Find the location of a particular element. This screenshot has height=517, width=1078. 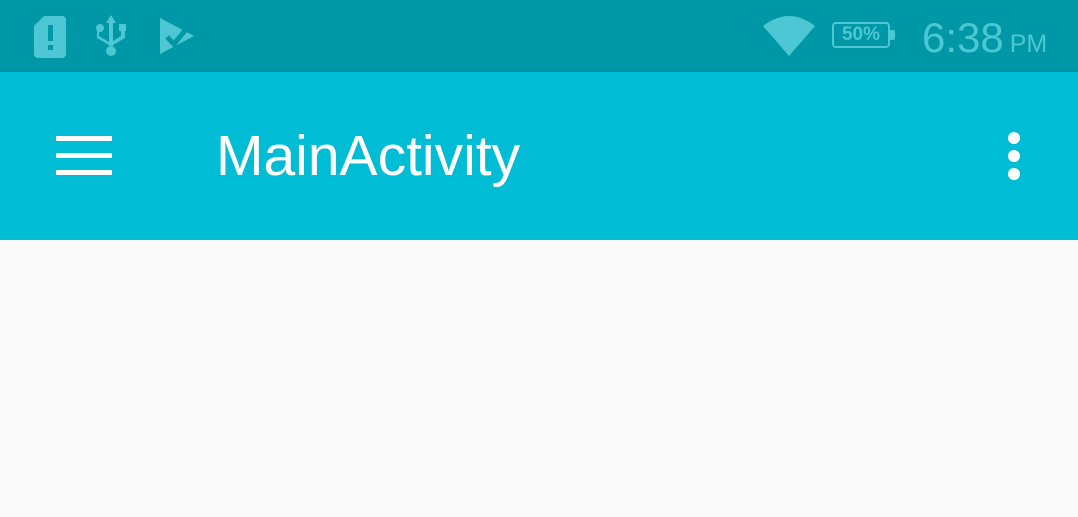

play-store-icon is located at coordinates (176, 36).